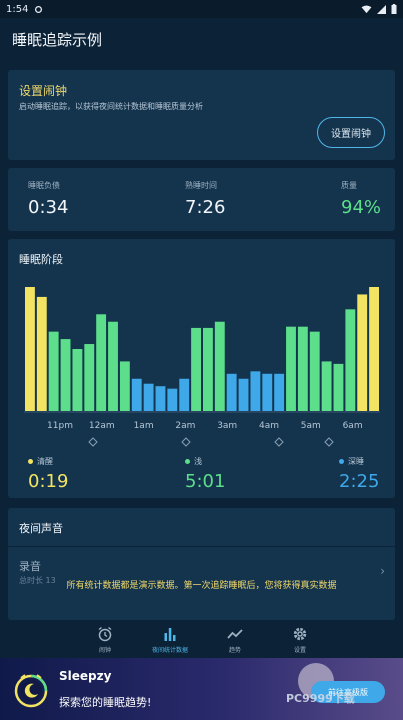  Describe the element at coordinates (170, 634) in the screenshot. I see `bar-chart-icon` at that location.